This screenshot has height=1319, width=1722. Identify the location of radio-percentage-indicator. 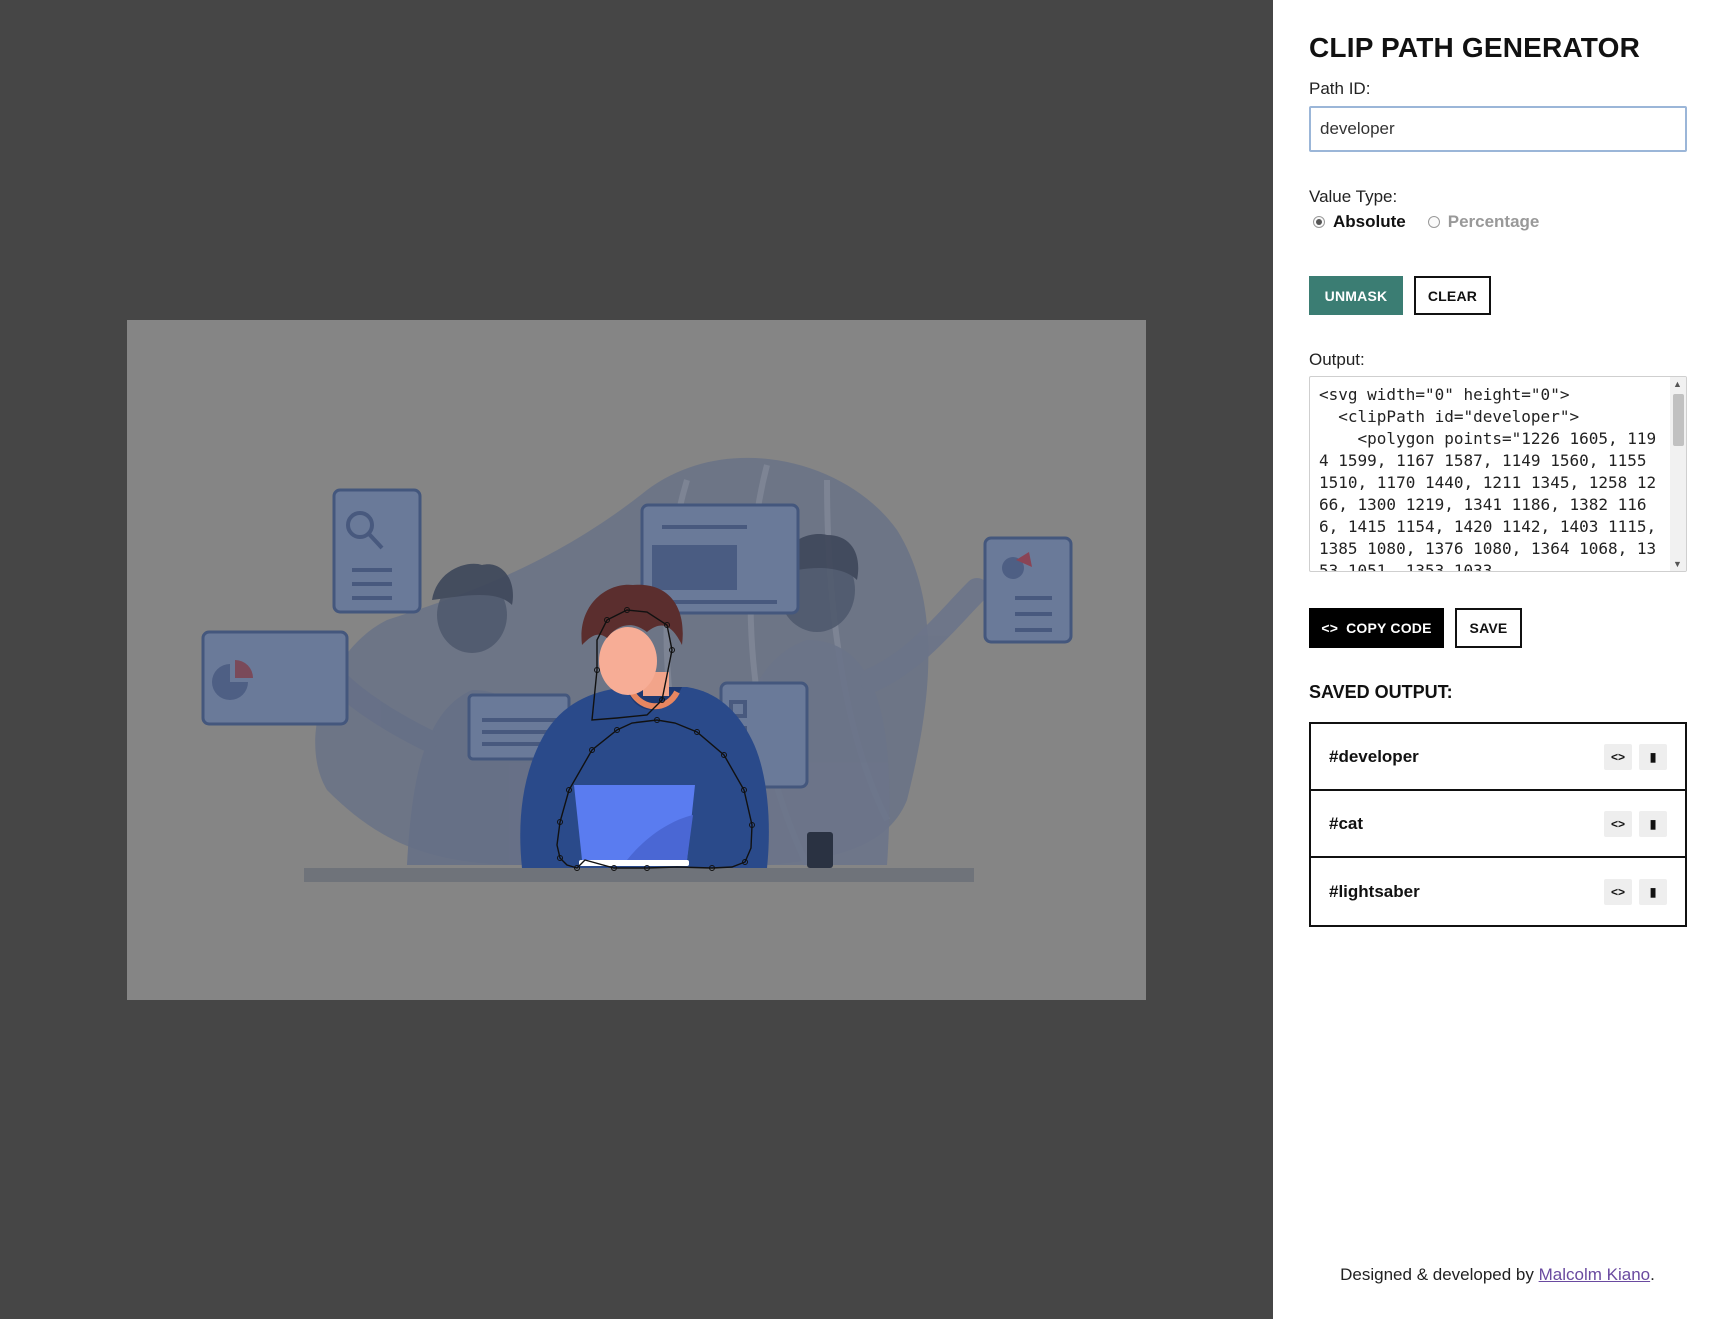
(1433, 222).